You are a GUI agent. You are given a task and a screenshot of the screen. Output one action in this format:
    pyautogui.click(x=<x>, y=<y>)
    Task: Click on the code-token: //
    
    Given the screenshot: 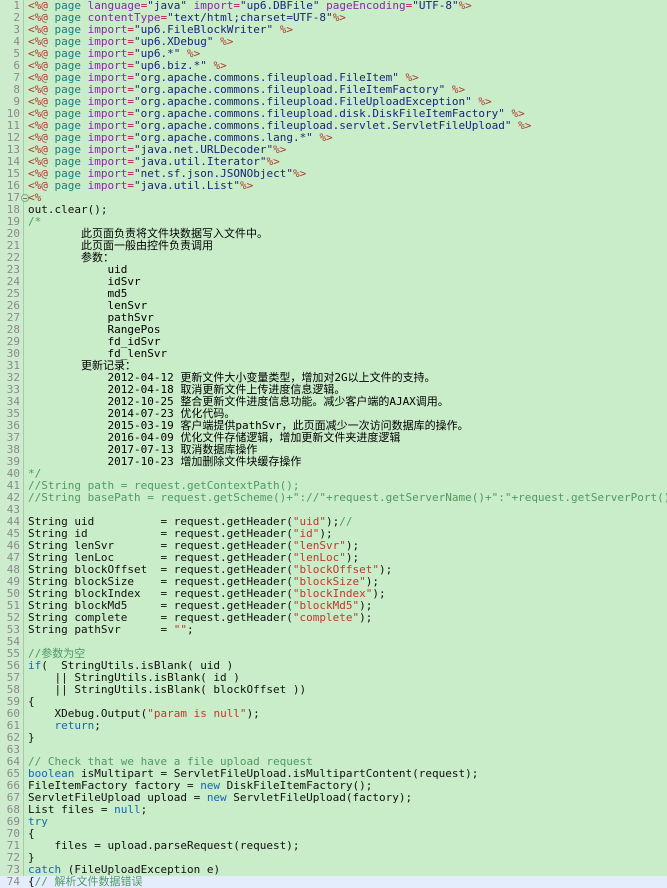 What is the action you would take?
    pyautogui.click(x=346, y=521)
    